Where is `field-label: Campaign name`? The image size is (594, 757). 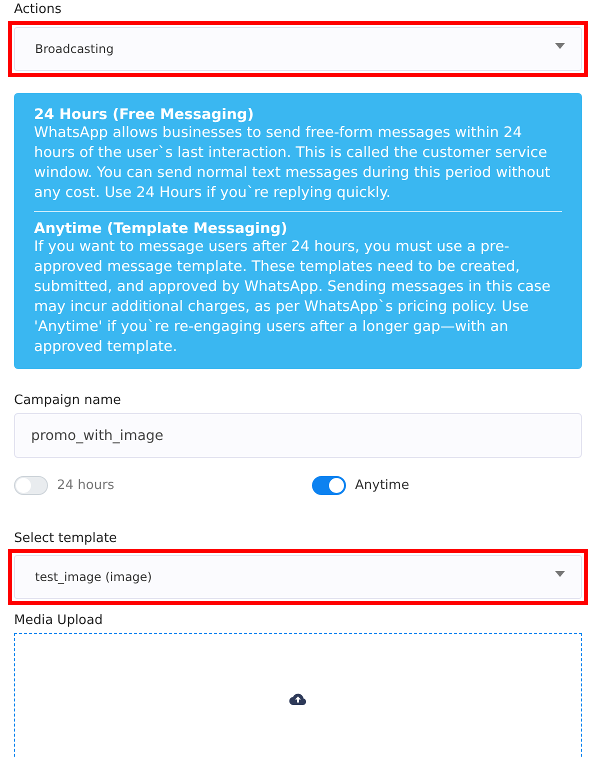
field-label: Campaign name is located at coordinates (68, 400).